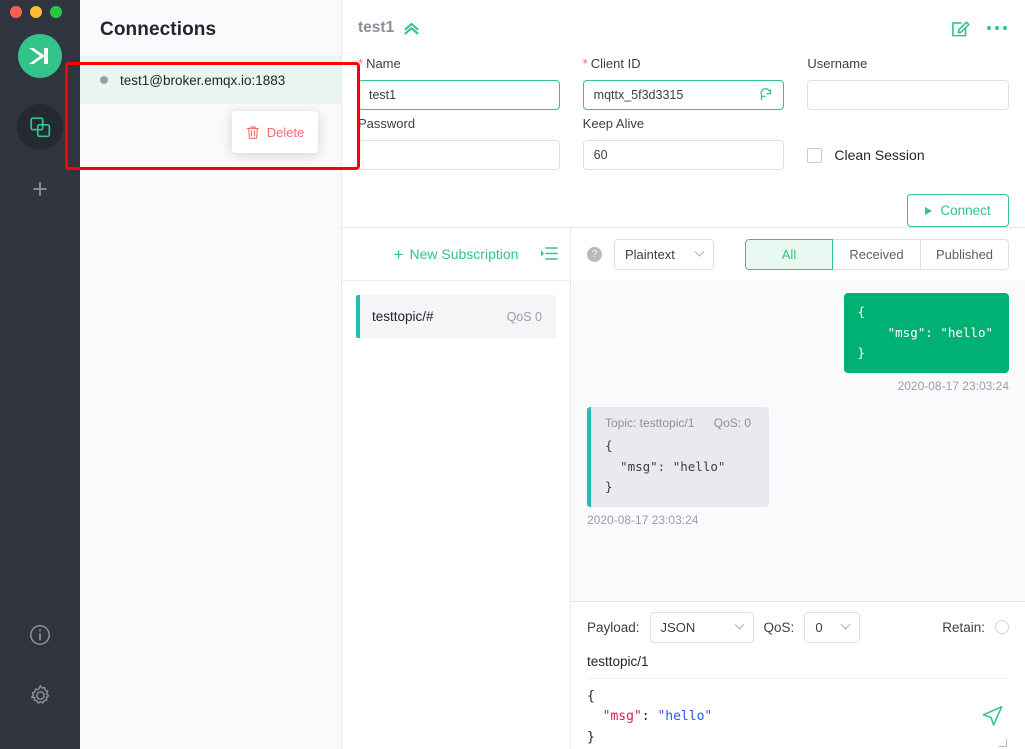 This screenshot has height=749, width=1025. Describe the element at coordinates (638, 95) in the screenshot. I see `client-id-input-value: mqttx_5f3d3315` at that location.